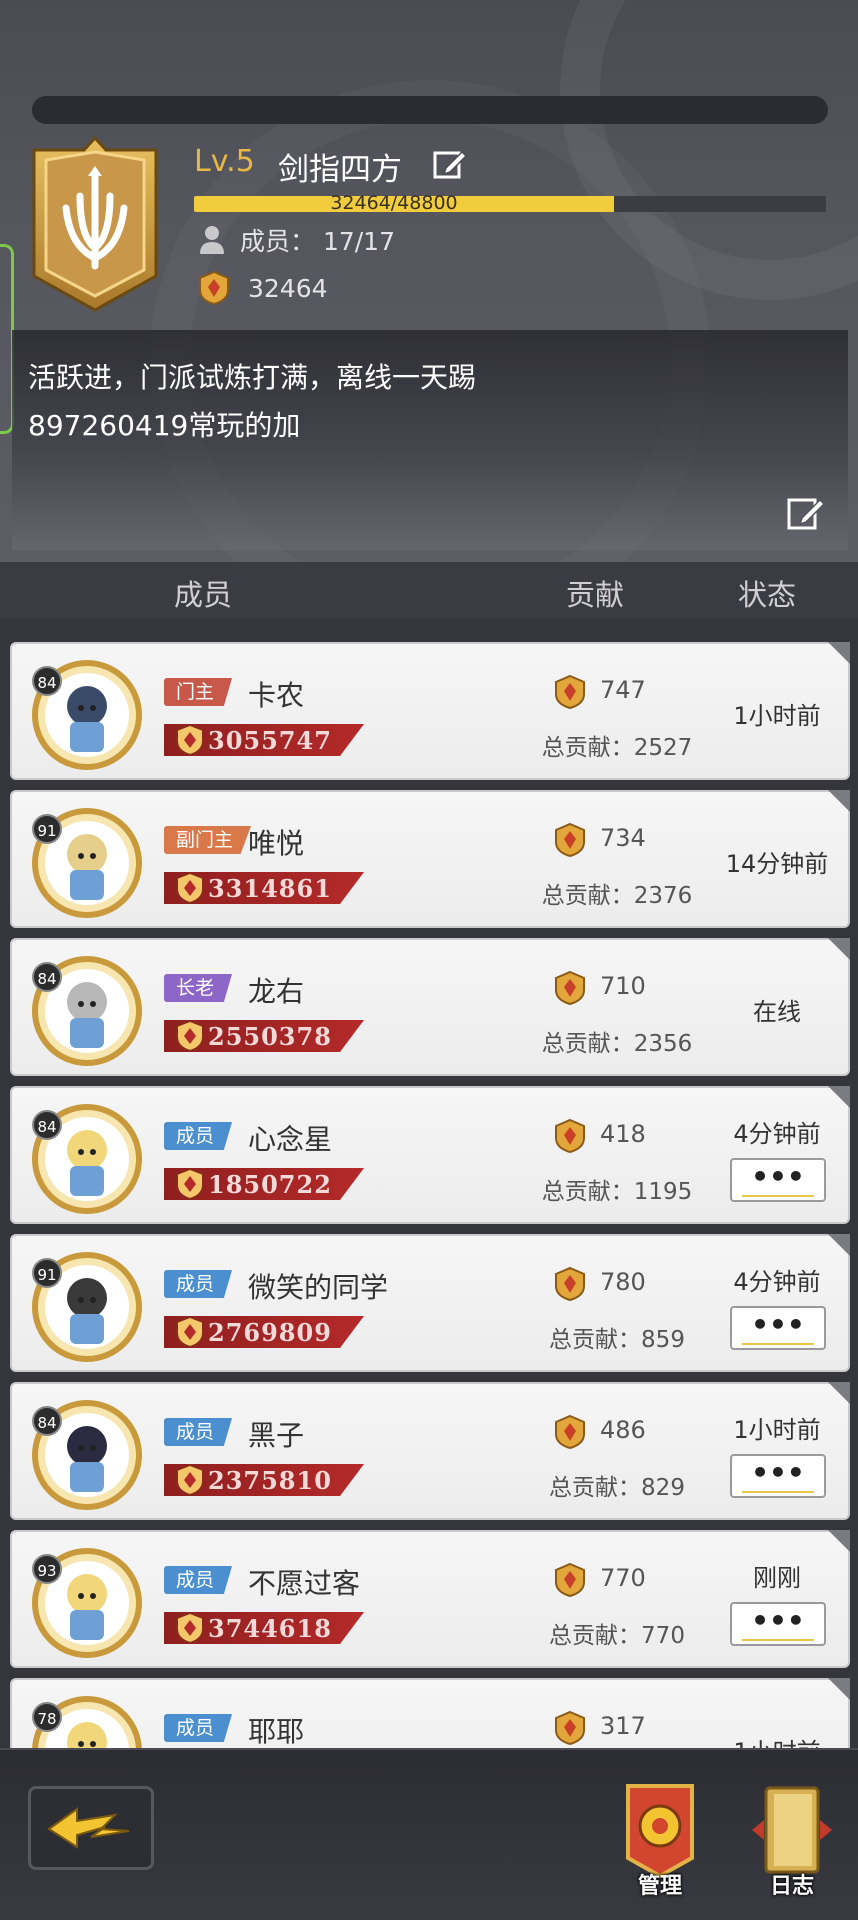  I want to click on member-row: 78 成员 耶耶 317 1小时前, so click(430, 1713).